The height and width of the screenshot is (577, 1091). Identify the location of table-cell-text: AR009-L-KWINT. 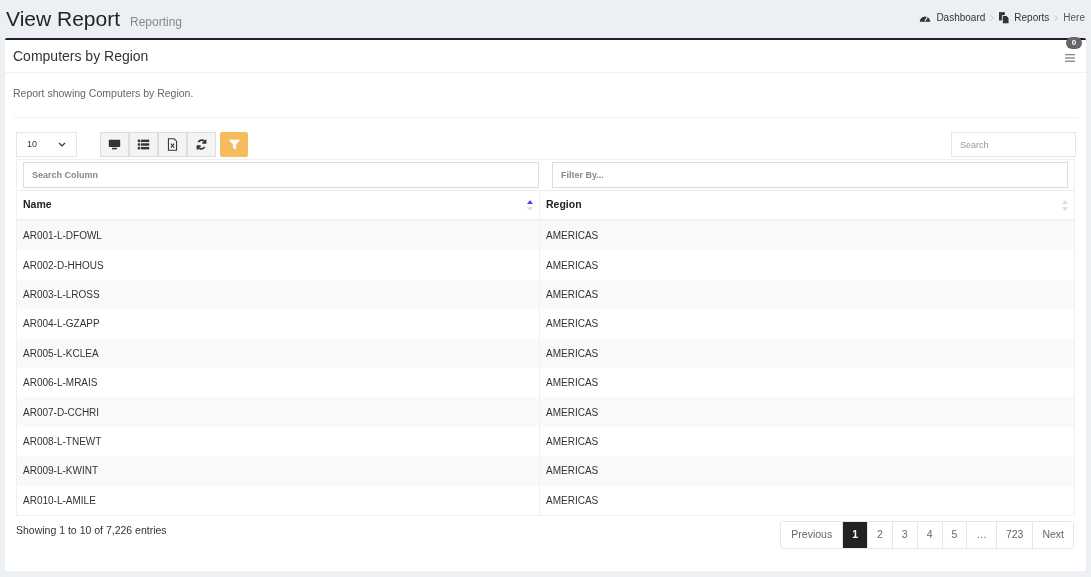
(60, 471).